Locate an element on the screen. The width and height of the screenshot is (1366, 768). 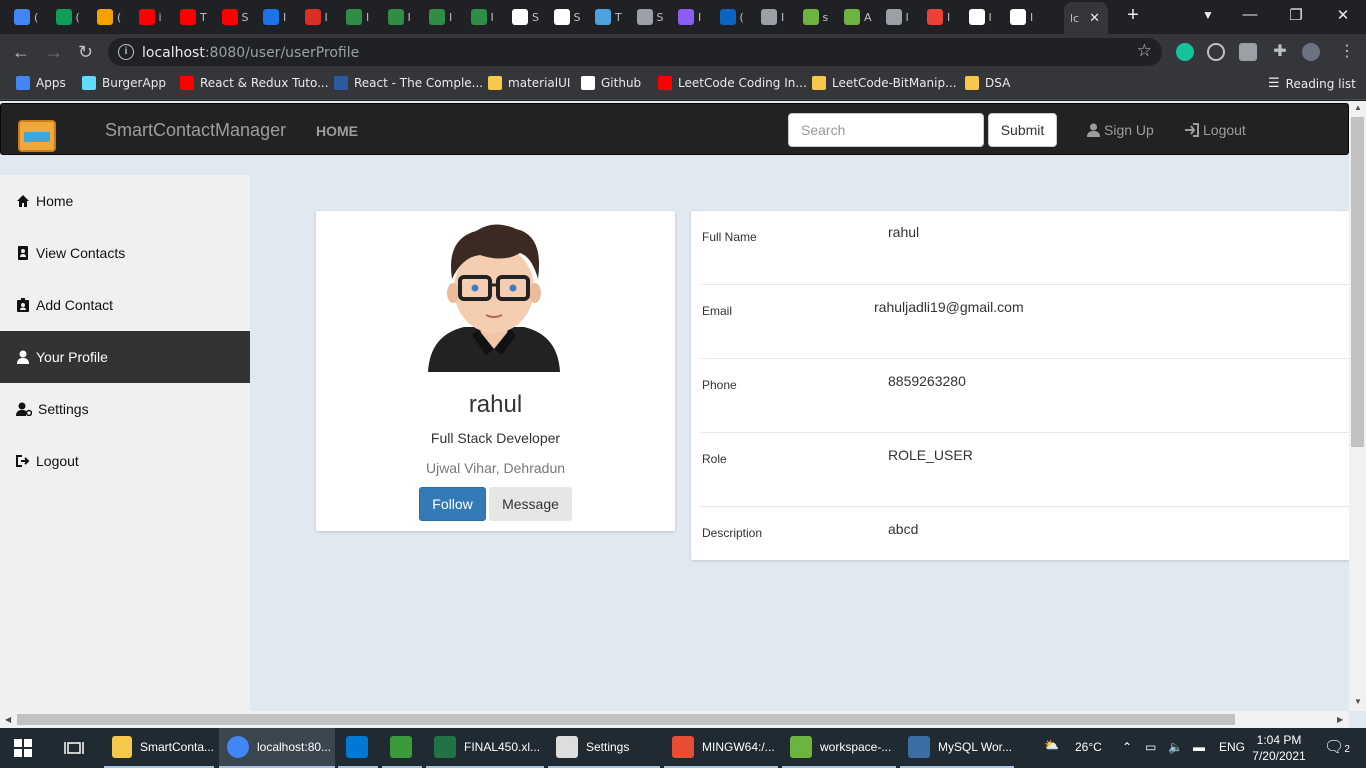
search-input is located at coordinates (886, 130).